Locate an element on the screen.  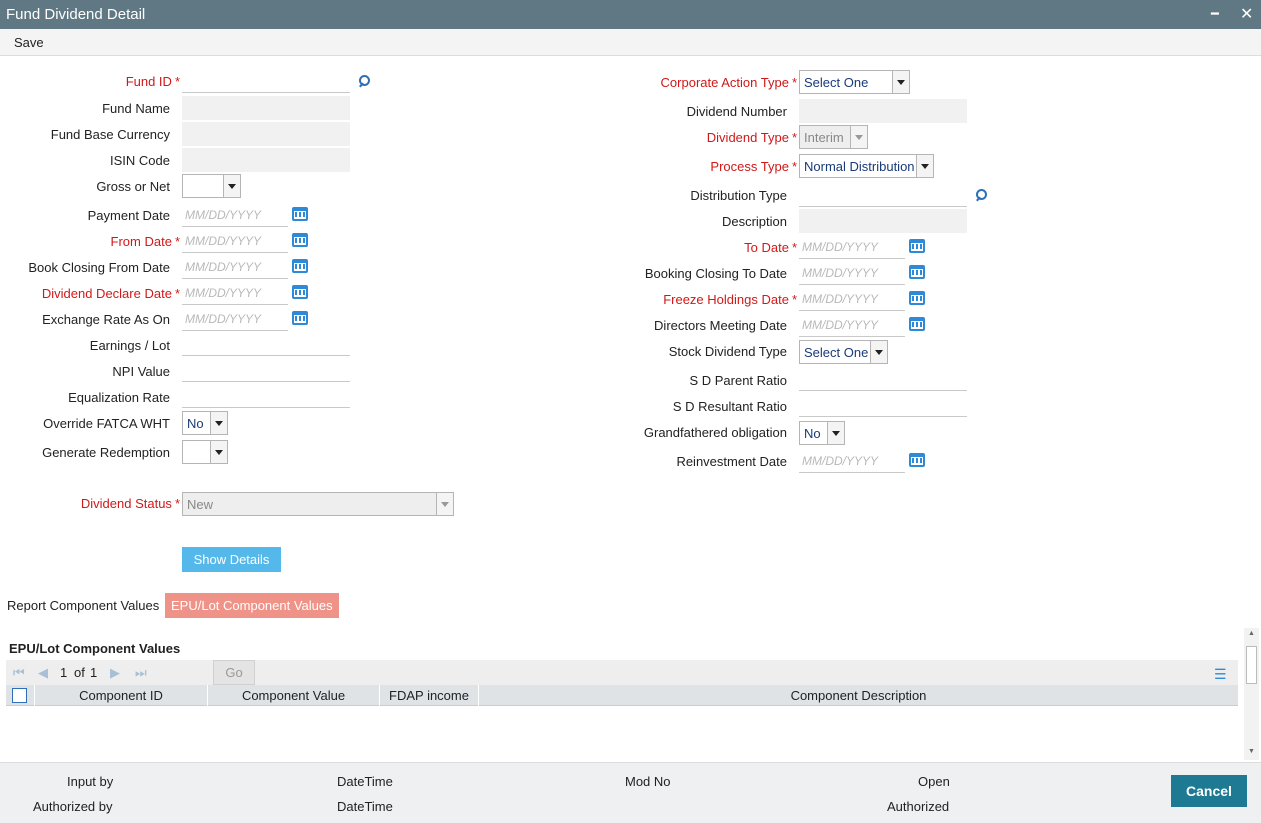
select-all-checkbox is located at coordinates (19, 695).